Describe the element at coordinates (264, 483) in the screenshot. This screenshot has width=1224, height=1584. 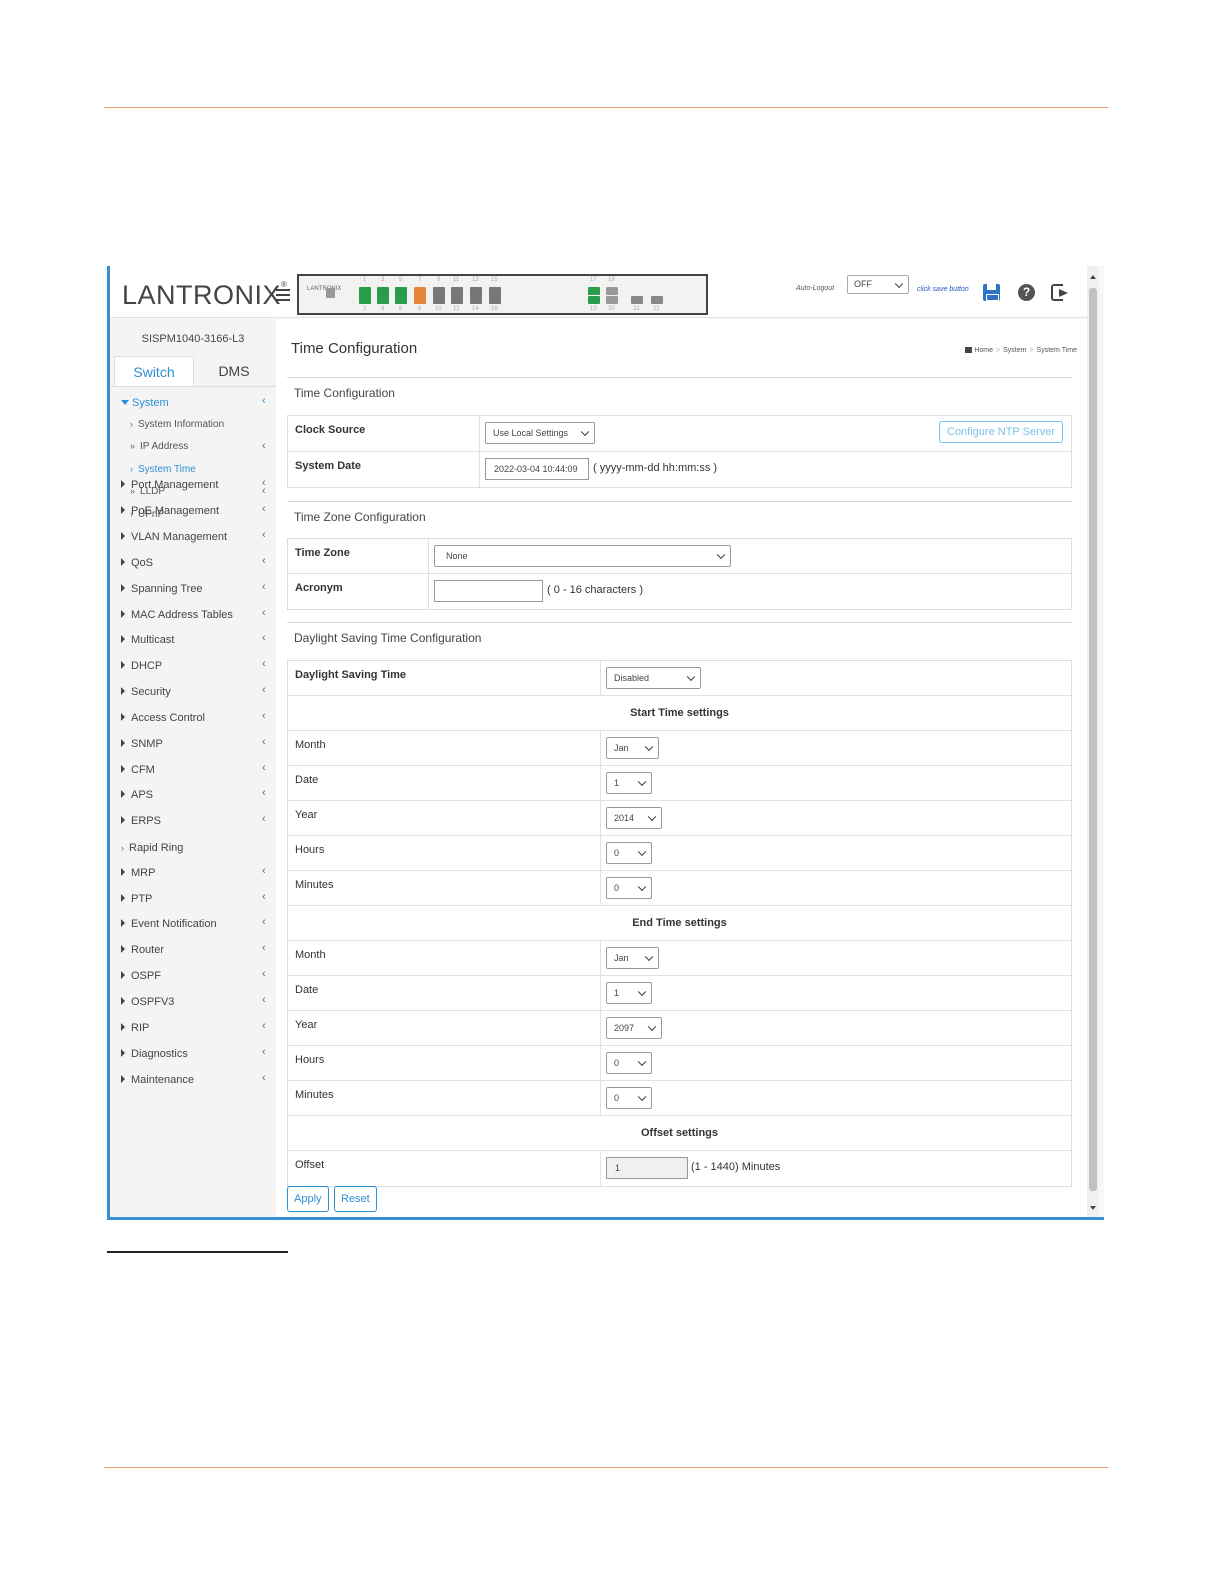
I see `chevron-left-icon: ‹` at that location.